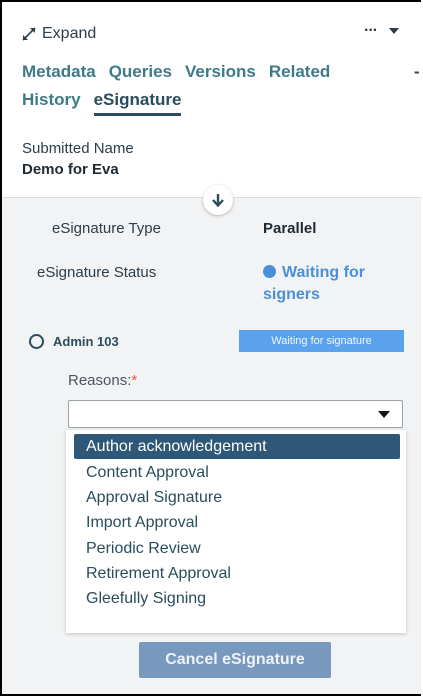 The width and height of the screenshot is (423, 696). What do you see at coordinates (314, 283) in the screenshot?
I see `status-text: Waiting for signers` at bounding box center [314, 283].